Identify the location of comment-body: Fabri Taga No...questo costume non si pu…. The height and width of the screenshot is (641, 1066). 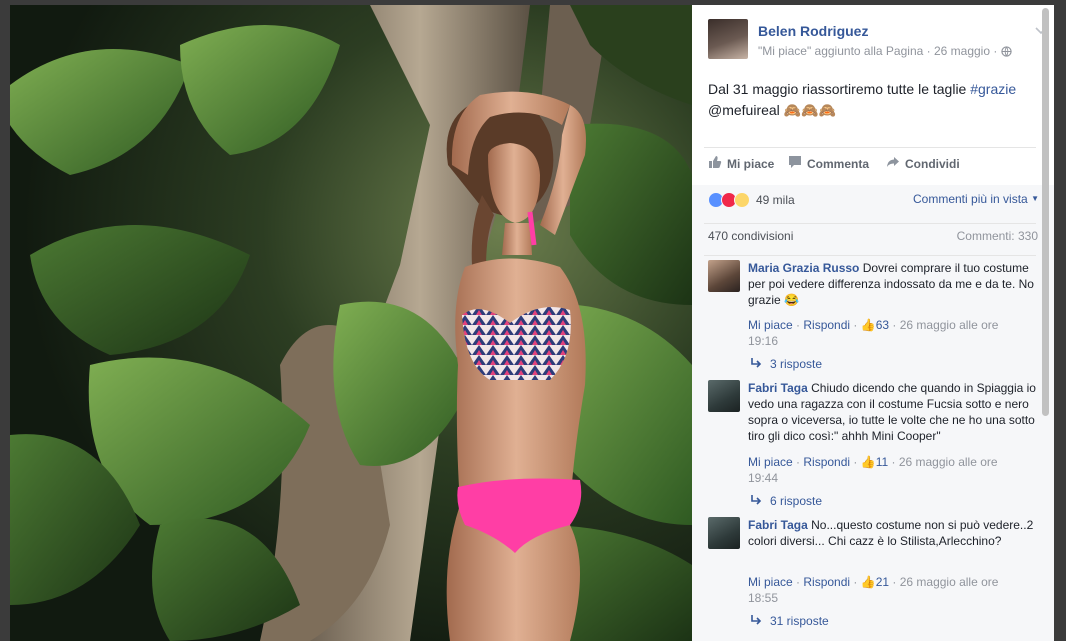
(893, 533).